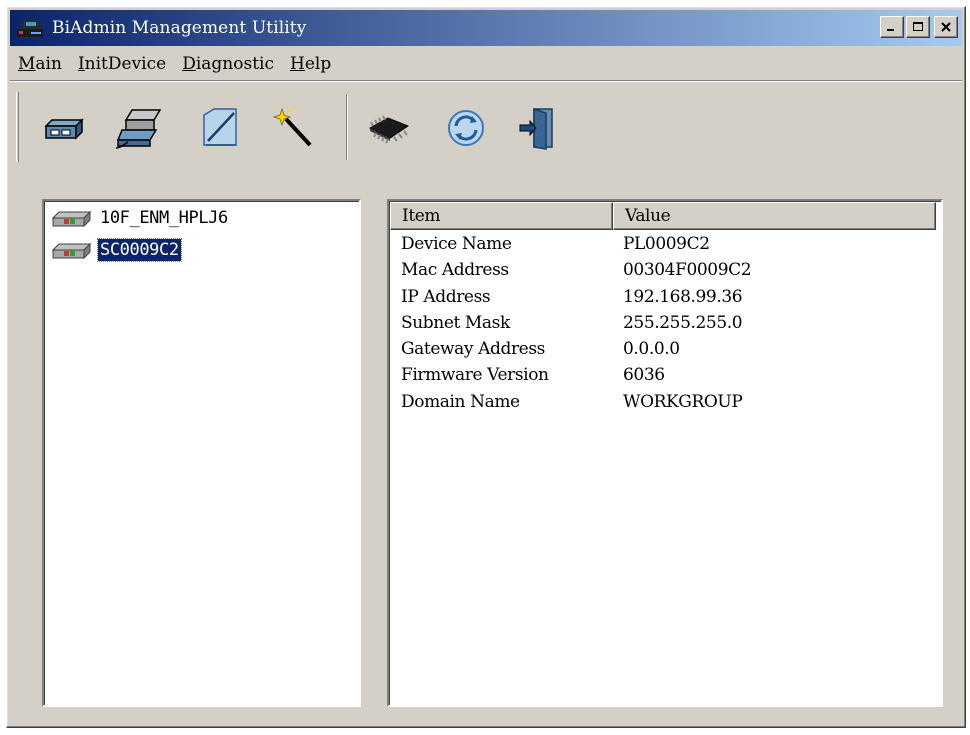 The height and width of the screenshot is (735, 970). Describe the element at coordinates (687, 270) in the screenshot. I see `row-value: 00304F0009C2` at that location.